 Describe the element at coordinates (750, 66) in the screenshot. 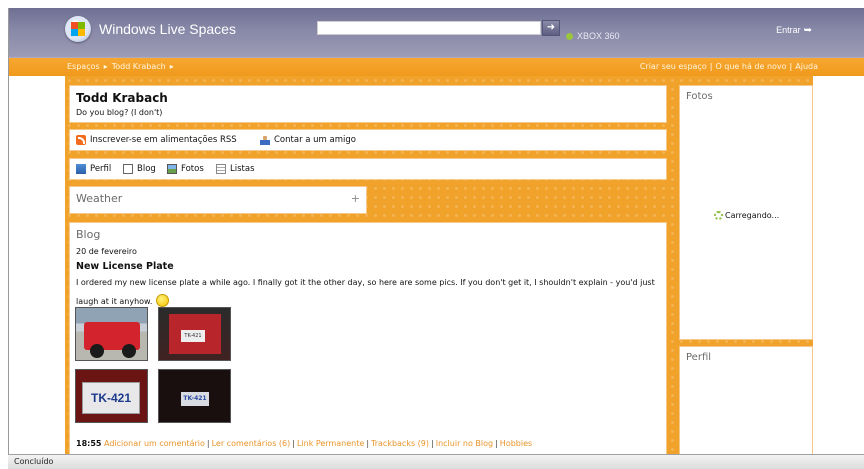

I see `whats-new-link: O que há de novo` at that location.